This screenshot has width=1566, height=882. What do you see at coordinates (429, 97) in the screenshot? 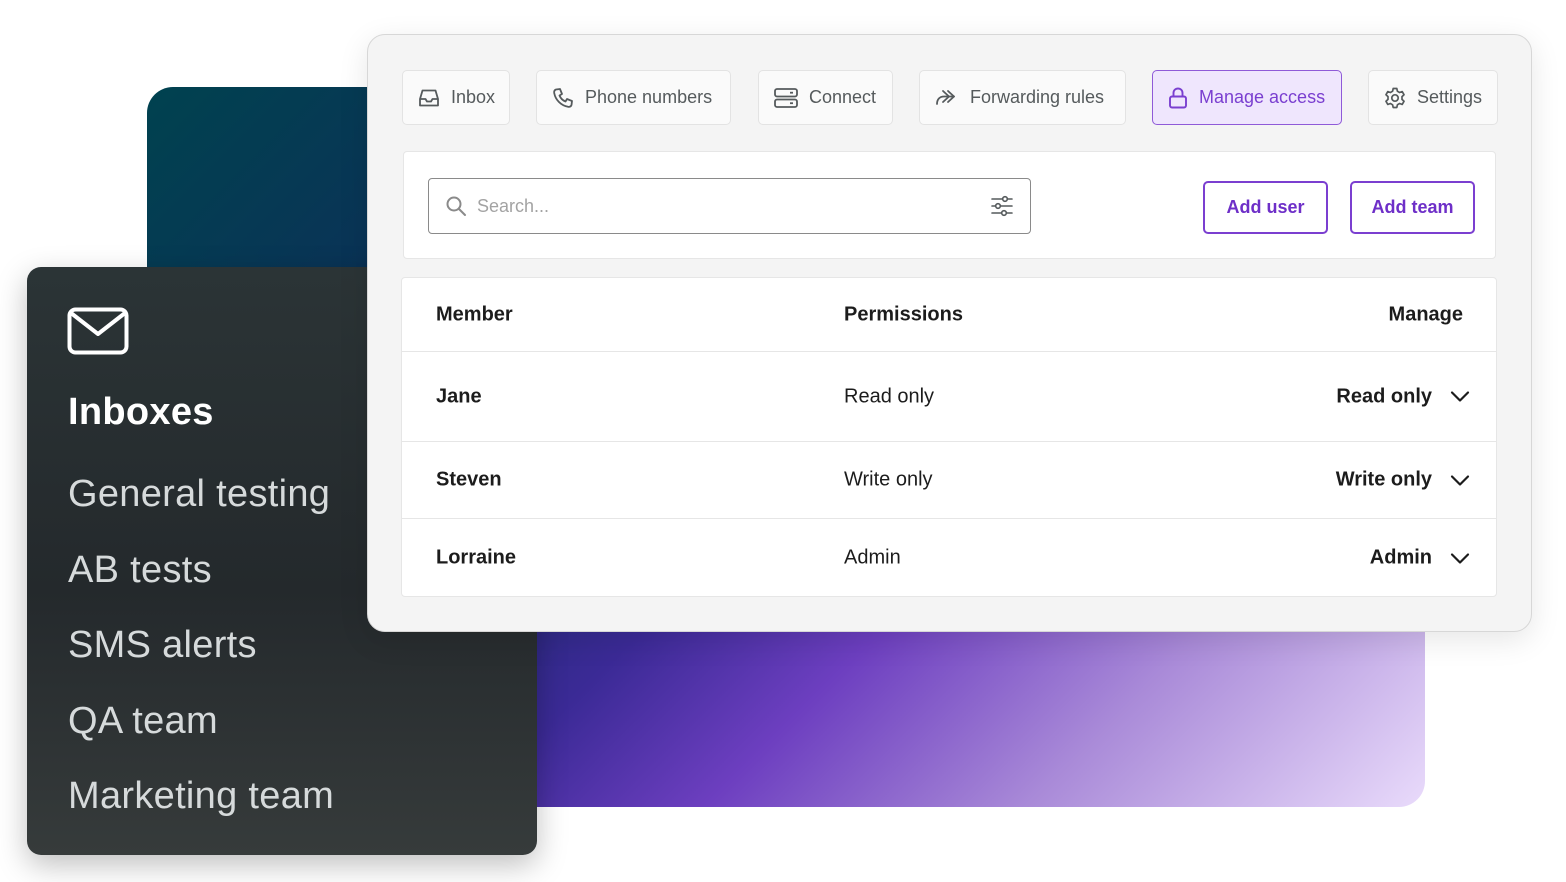
I see `inbox-tray-icon` at bounding box center [429, 97].